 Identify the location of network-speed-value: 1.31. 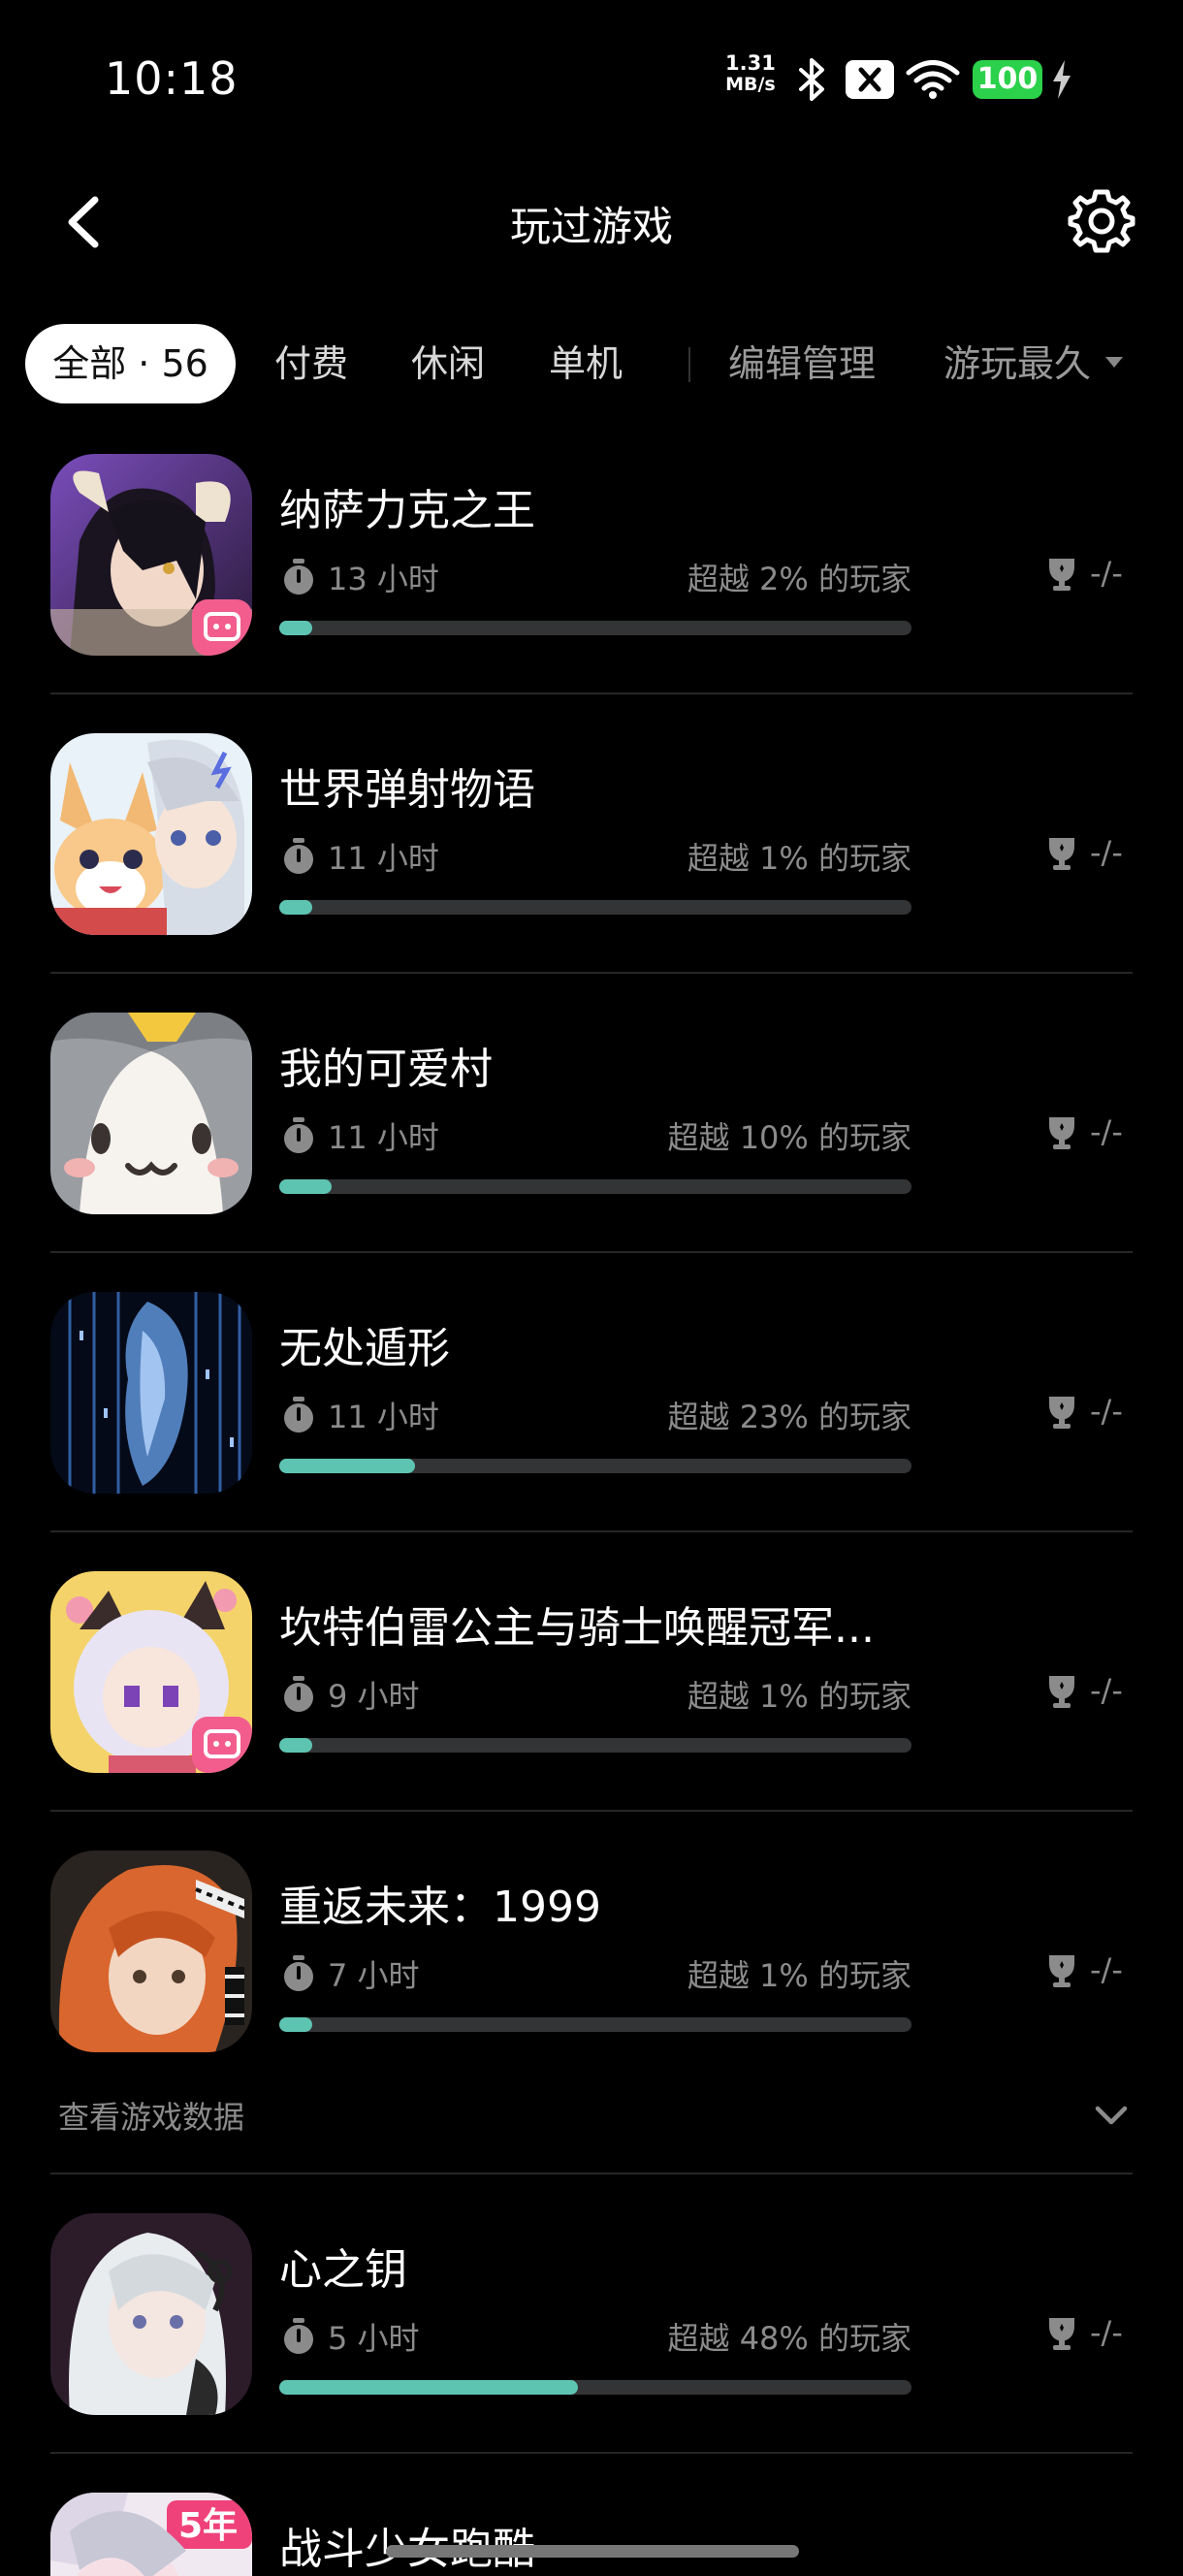
(750, 63).